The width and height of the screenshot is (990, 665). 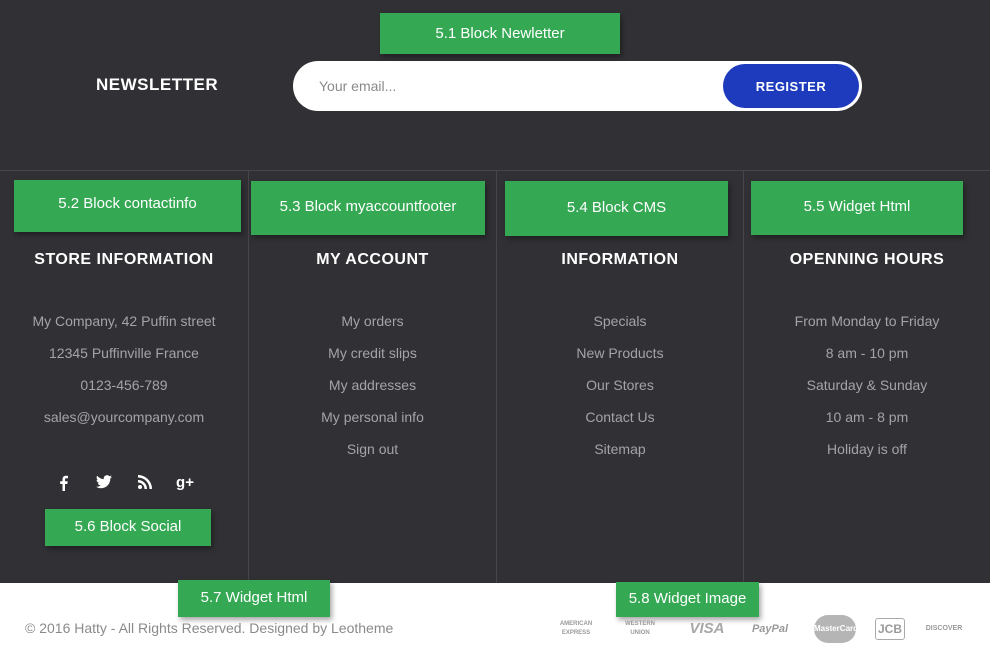 I want to click on annotation-label: 5.6 Block Social, so click(x=128, y=527).